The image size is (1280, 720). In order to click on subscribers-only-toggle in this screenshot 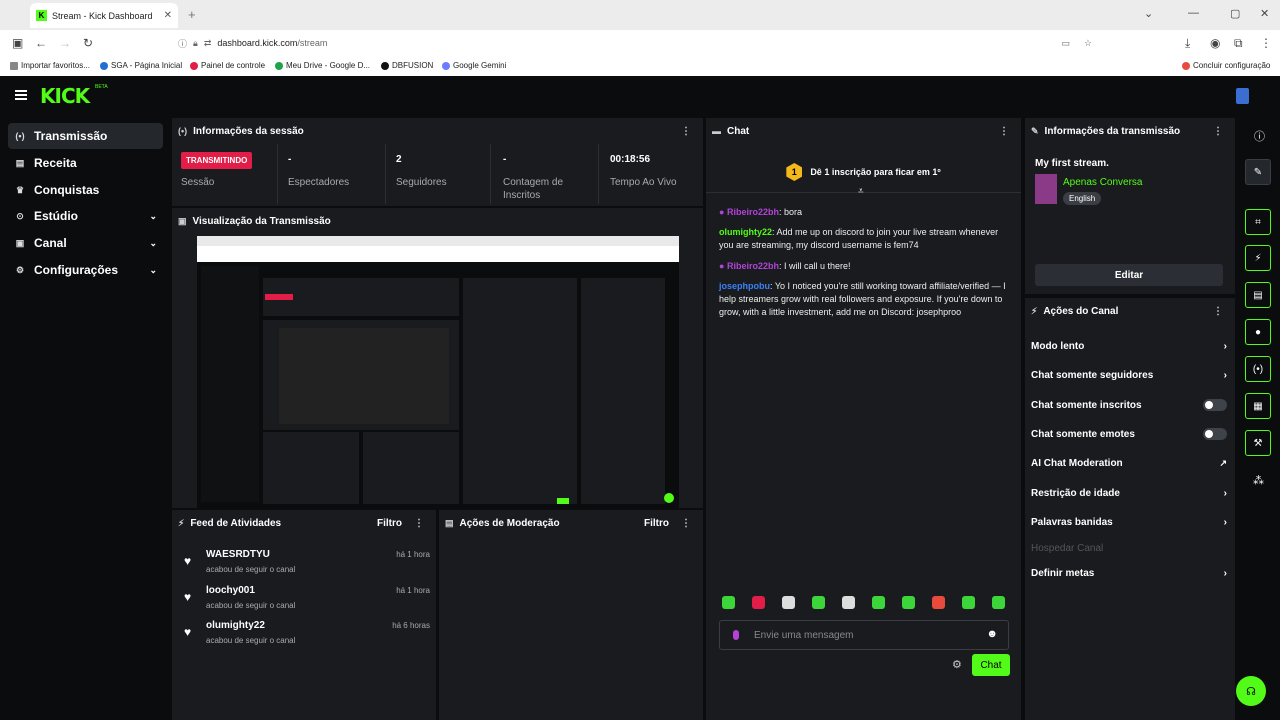, I will do `click(1215, 405)`.